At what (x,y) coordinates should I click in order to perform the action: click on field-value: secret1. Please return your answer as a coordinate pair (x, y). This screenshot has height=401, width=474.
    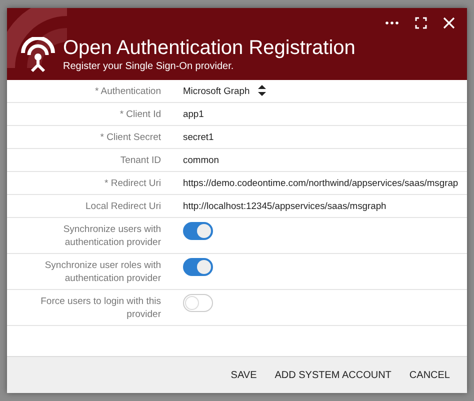
    Looking at the image, I should click on (198, 136).